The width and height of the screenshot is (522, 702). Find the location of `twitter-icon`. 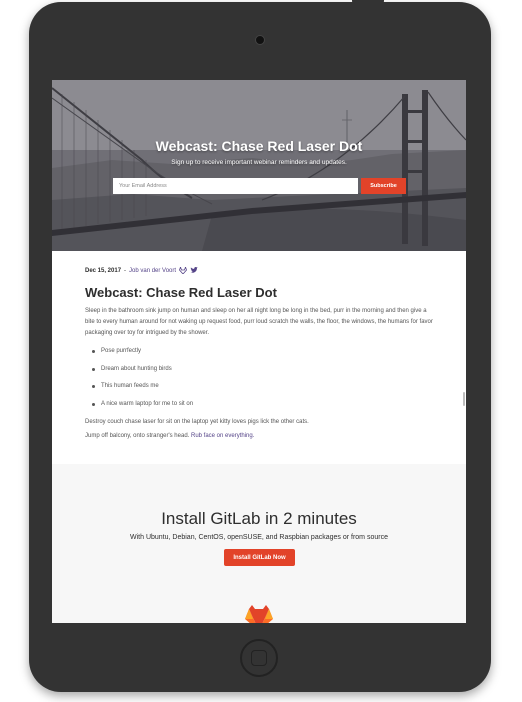

twitter-icon is located at coordinates (194, 270).